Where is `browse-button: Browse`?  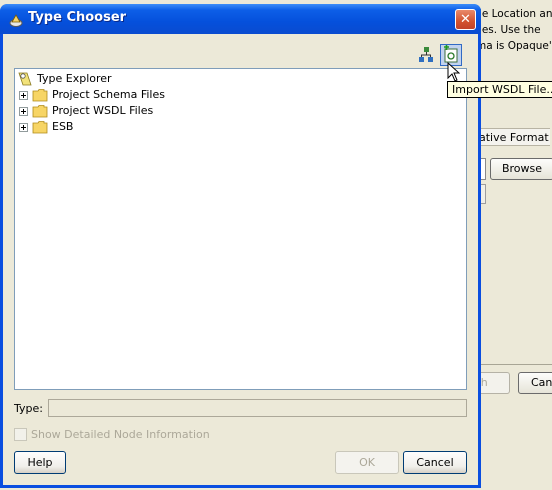 browse-button: Browse is located at coordinates (521, 169).